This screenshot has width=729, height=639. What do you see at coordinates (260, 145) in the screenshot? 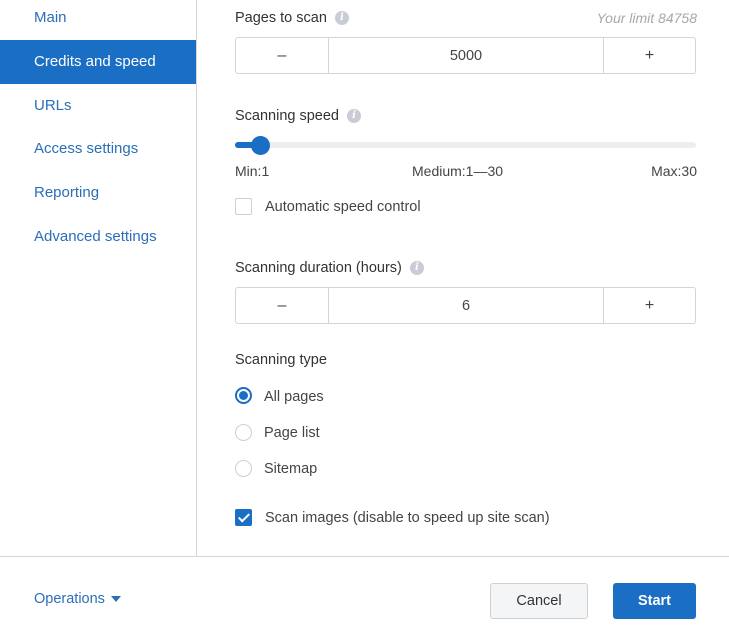
I see `slider-thumb` at bounding box center [260, 145].